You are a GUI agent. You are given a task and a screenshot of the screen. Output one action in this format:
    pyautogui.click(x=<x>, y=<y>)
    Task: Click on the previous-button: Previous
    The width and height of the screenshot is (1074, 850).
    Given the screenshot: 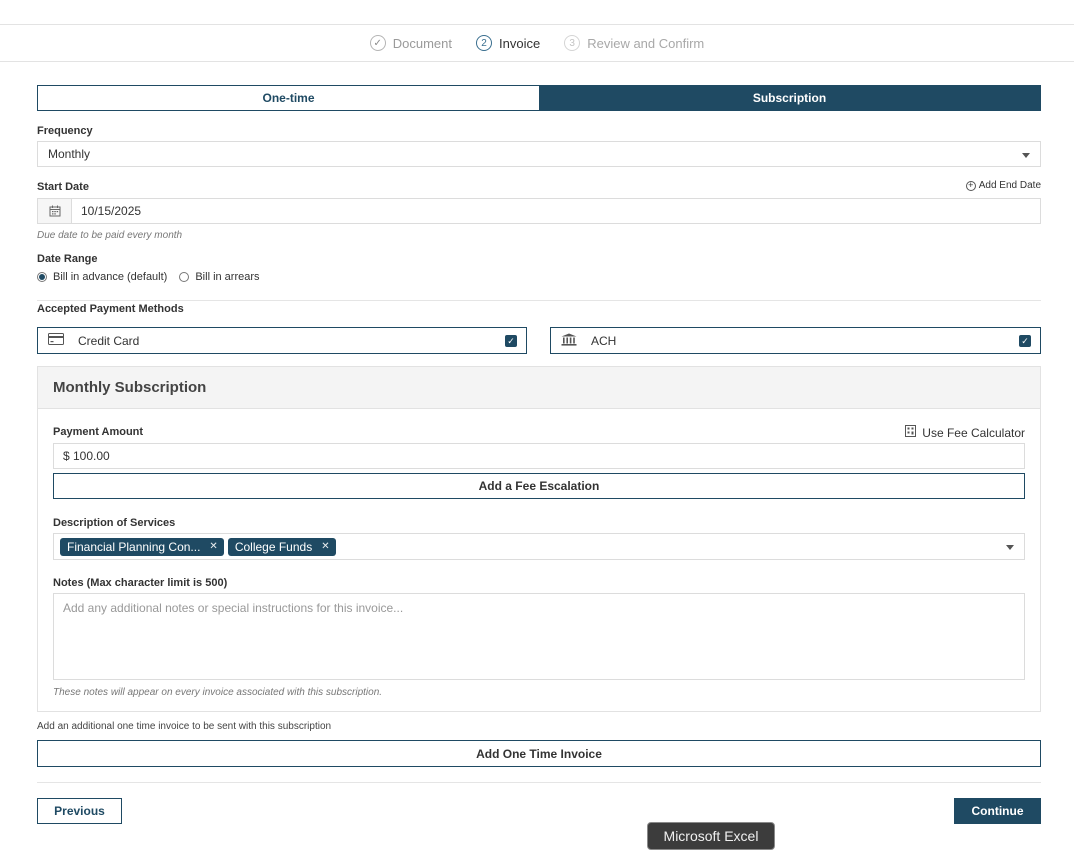 What is the action you would take?
    pyautogui.click(x=79, y=811)
    